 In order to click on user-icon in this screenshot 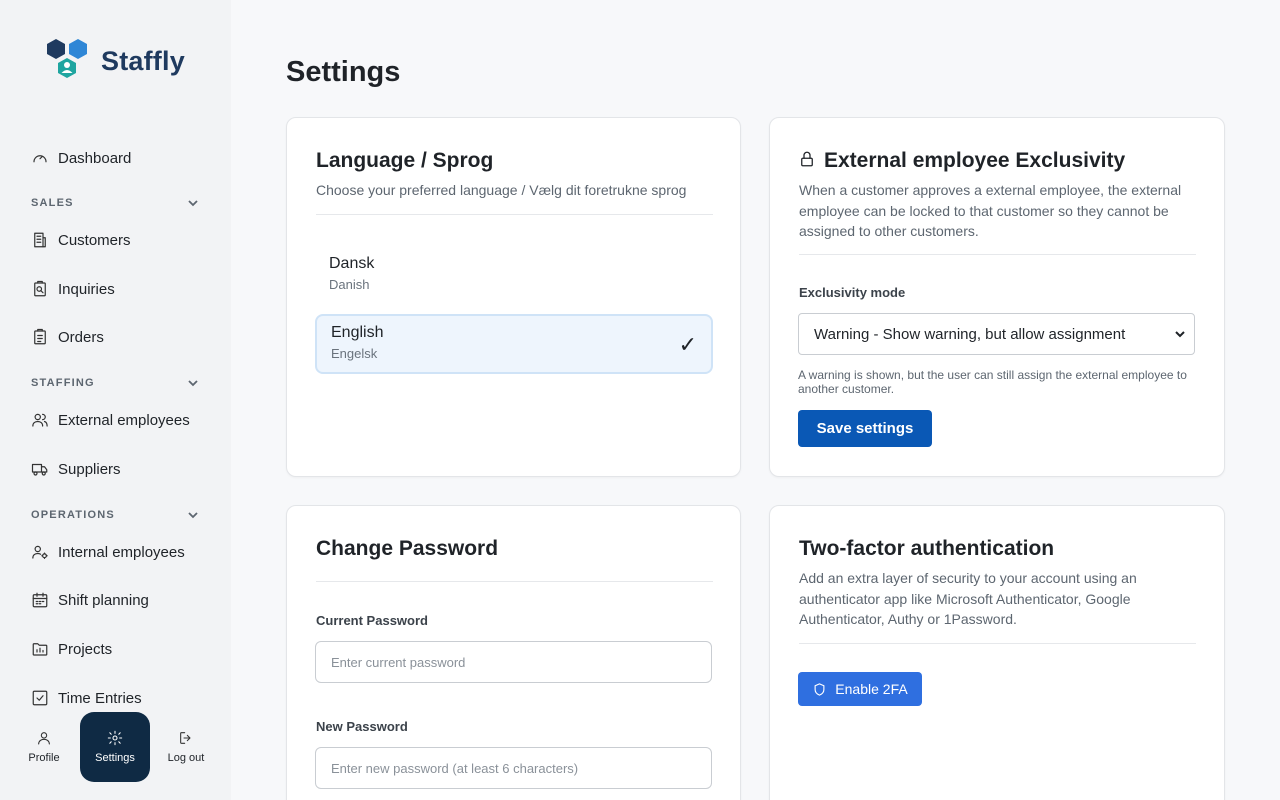, I will do `click(44, 738)`.